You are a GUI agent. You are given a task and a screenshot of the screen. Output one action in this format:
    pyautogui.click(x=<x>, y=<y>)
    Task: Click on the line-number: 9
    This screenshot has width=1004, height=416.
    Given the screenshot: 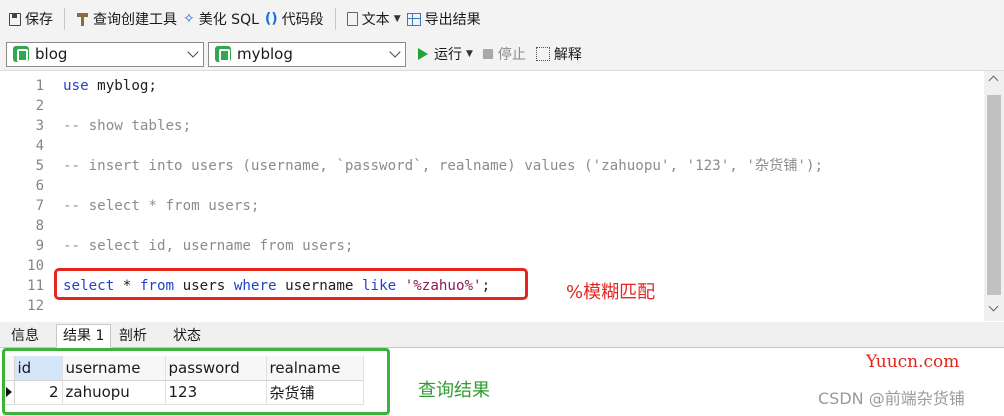 What is the action you would take?
    pyautogui.click(x=39, y=246)
    